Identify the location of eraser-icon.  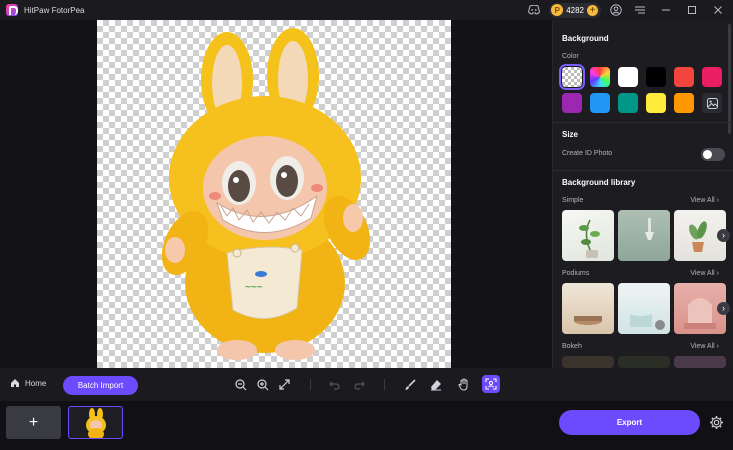
(435, 384).